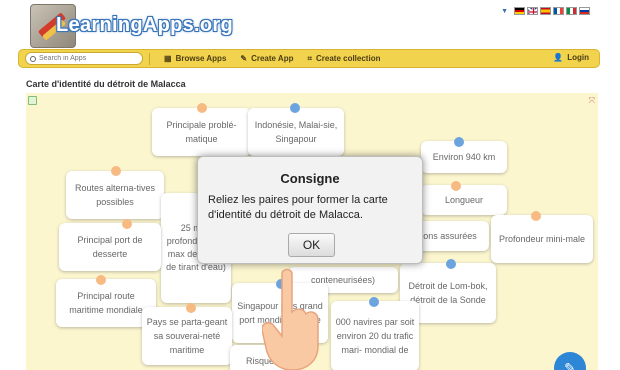  I want to click on browse-apps-link: ▦ Browse Apps, so click(195, 58).